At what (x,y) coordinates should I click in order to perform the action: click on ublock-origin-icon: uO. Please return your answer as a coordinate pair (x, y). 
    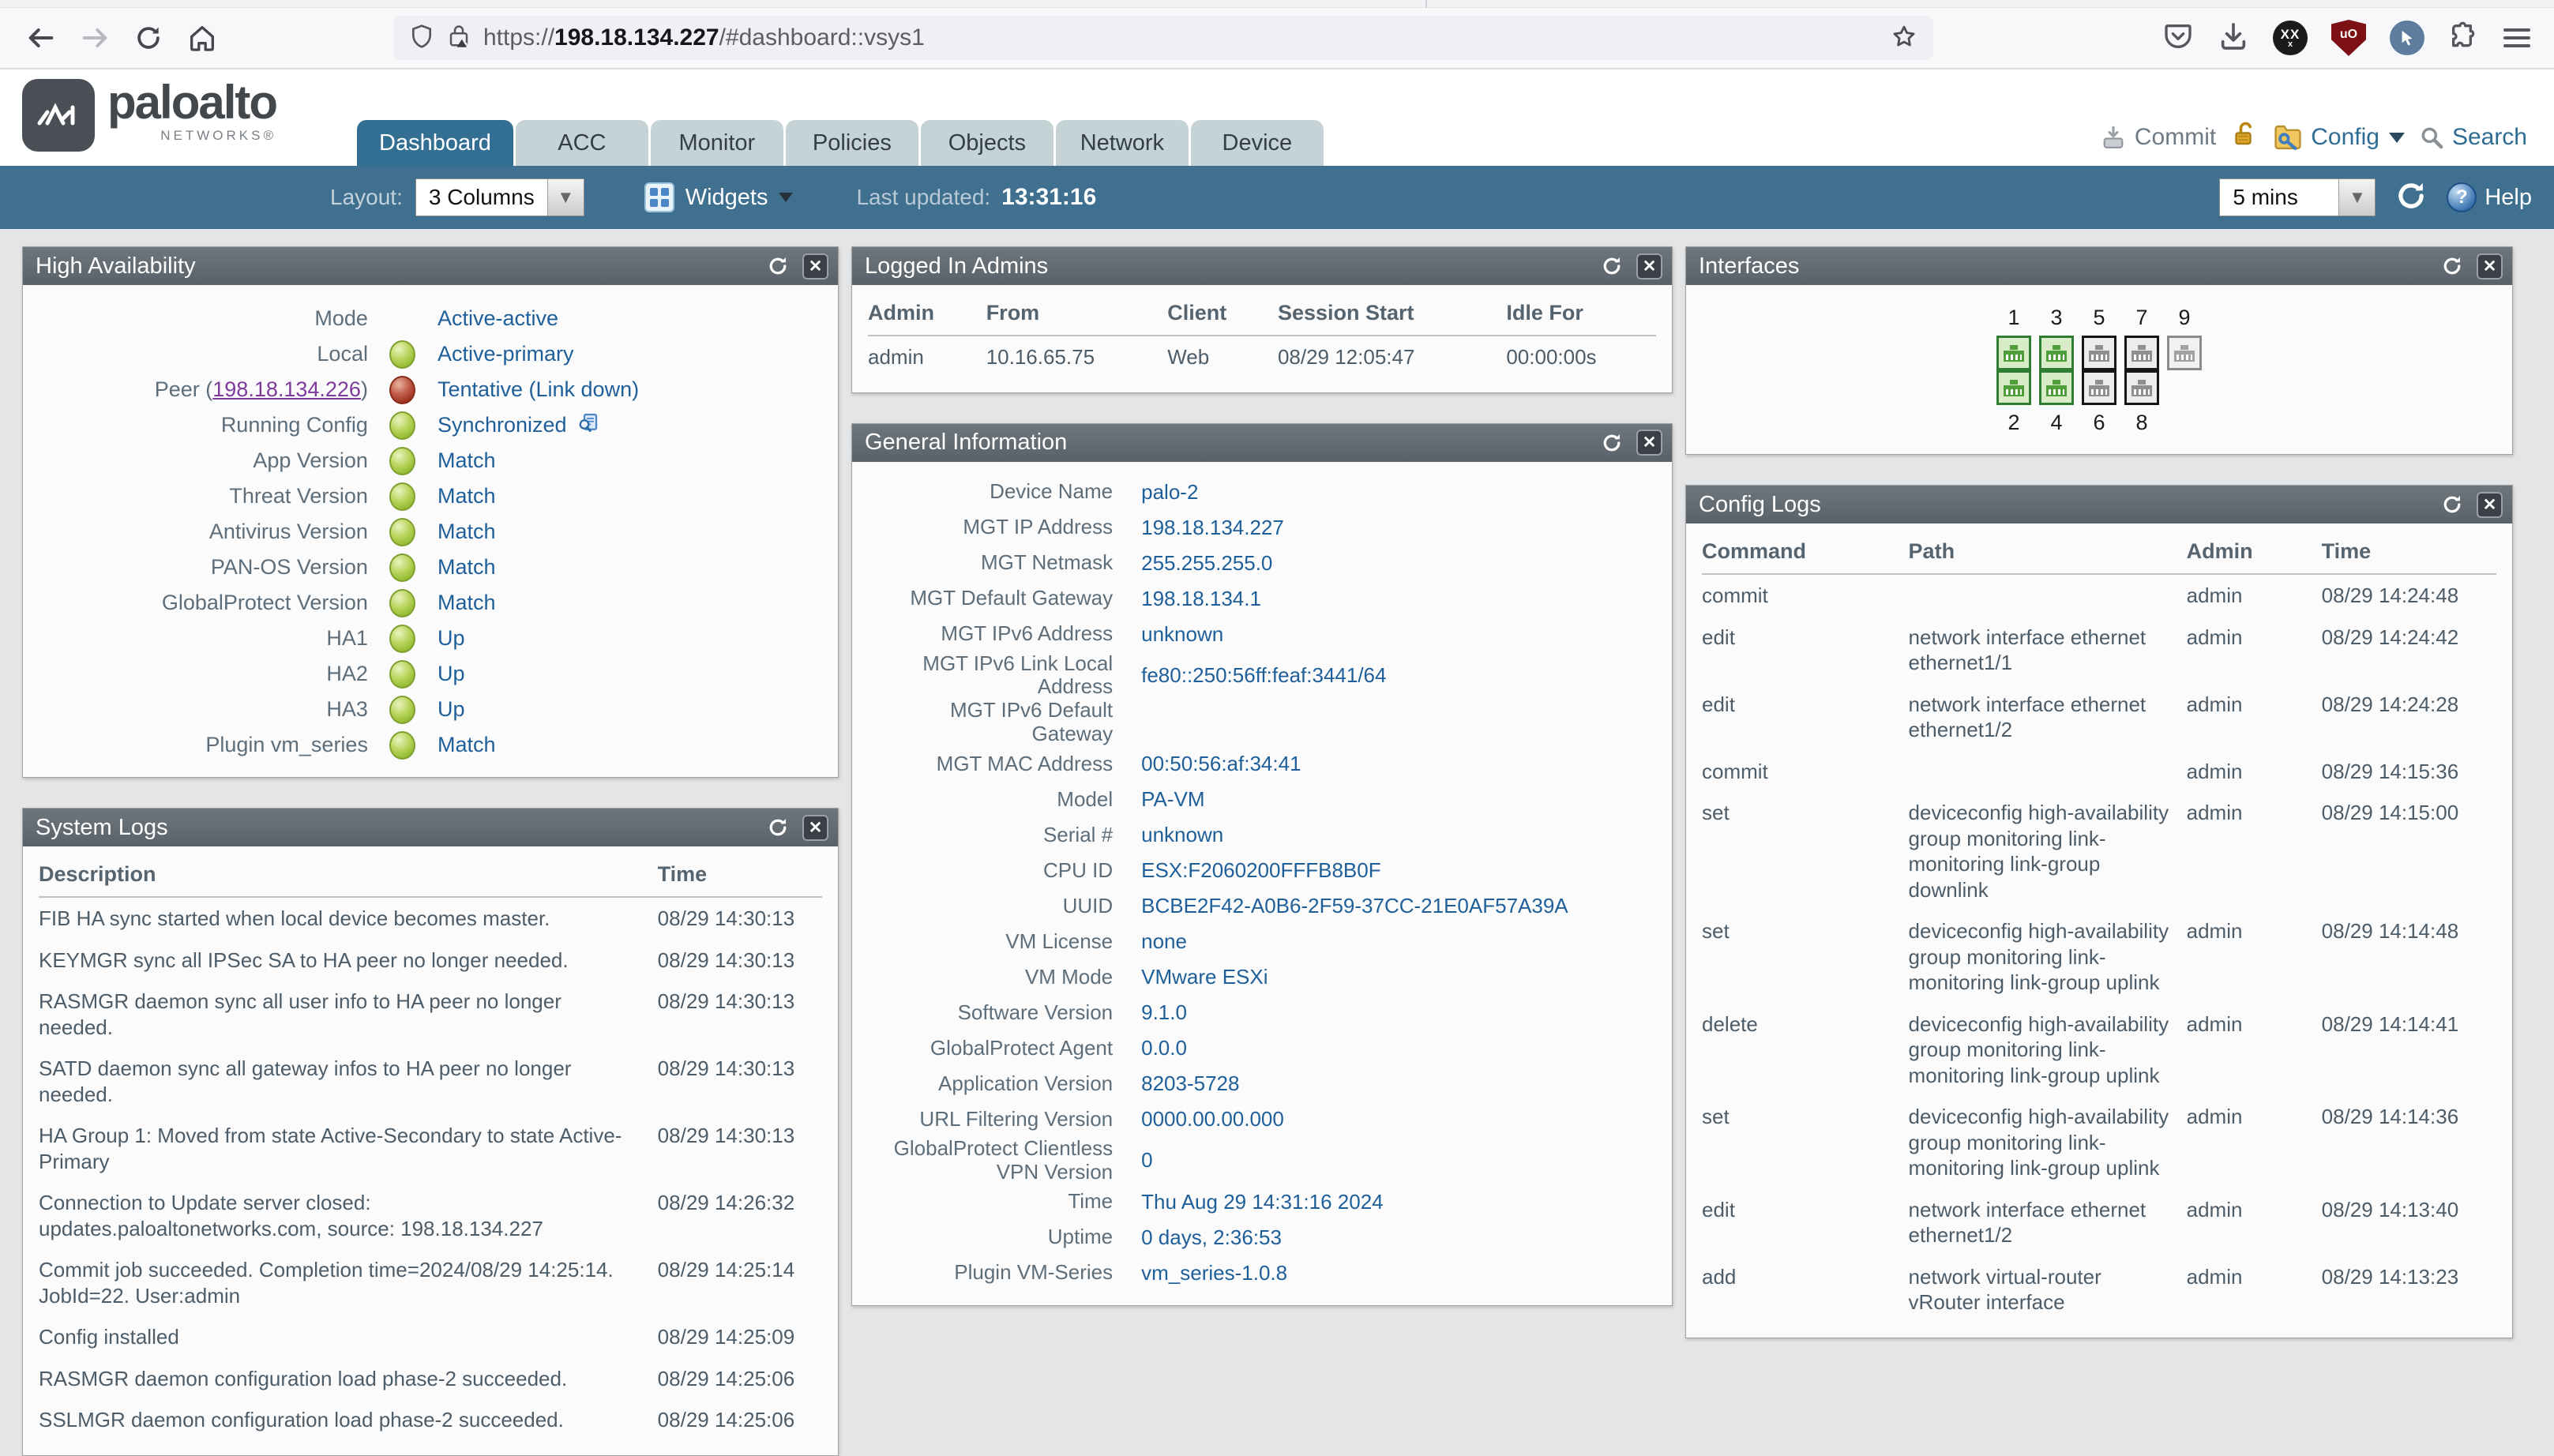
    Looking at the image, I should click on (2348, 38).